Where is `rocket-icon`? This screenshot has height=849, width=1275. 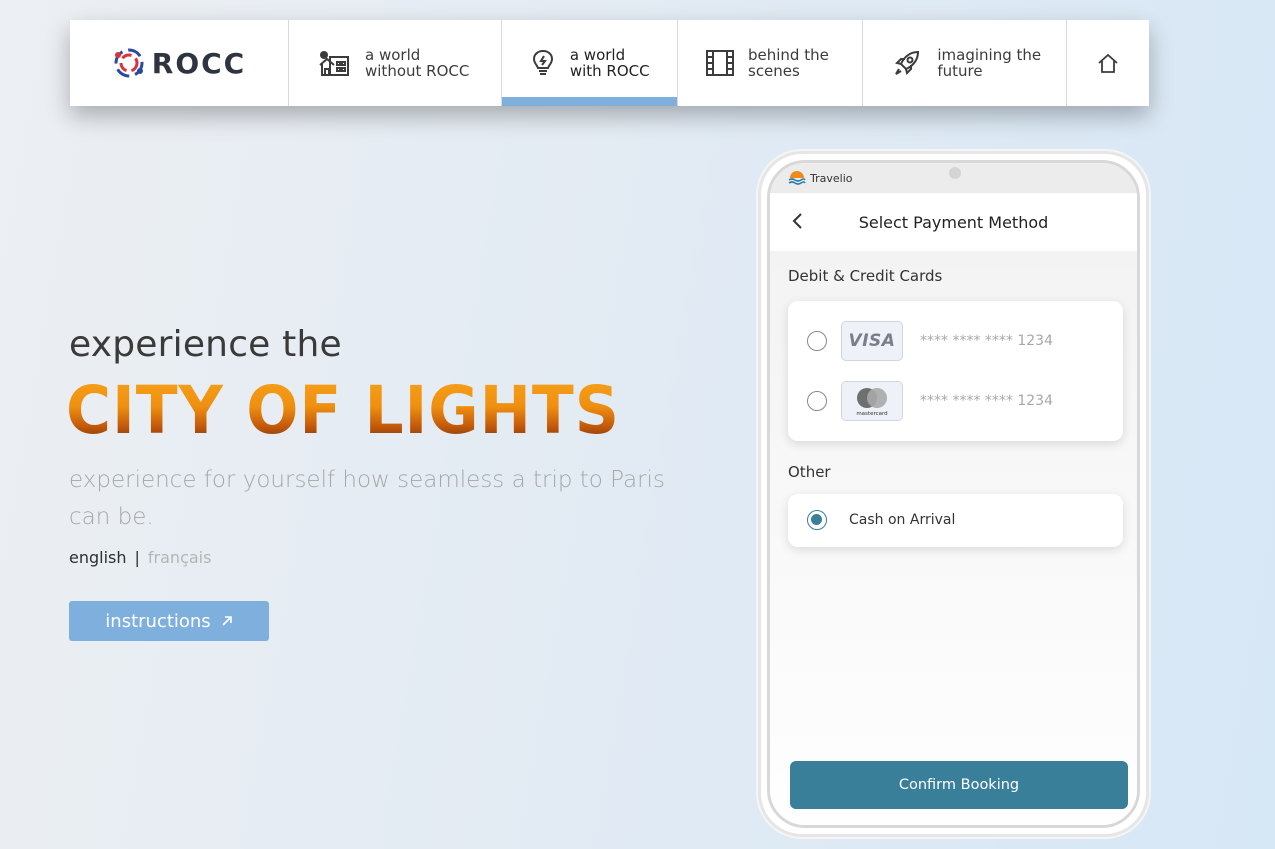 rocket-icon is located at coordinates (907, 63).